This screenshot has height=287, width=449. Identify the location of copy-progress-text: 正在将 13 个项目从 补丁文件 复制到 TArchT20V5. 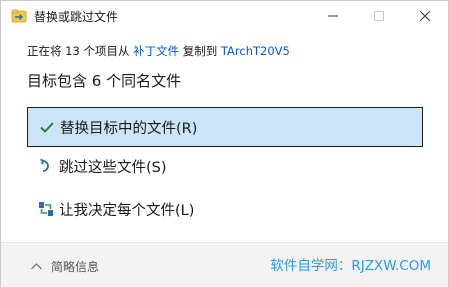
(158, 51).